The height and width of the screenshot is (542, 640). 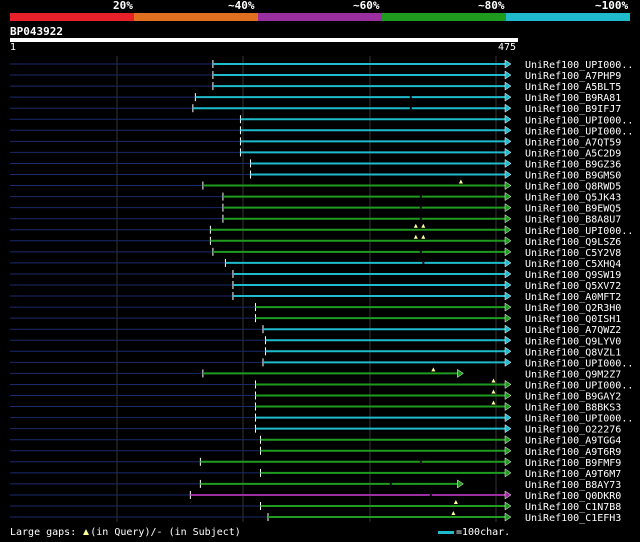 I want to click on hit-row: UniRef100_C1EFH3, so click(x=315, y=517).